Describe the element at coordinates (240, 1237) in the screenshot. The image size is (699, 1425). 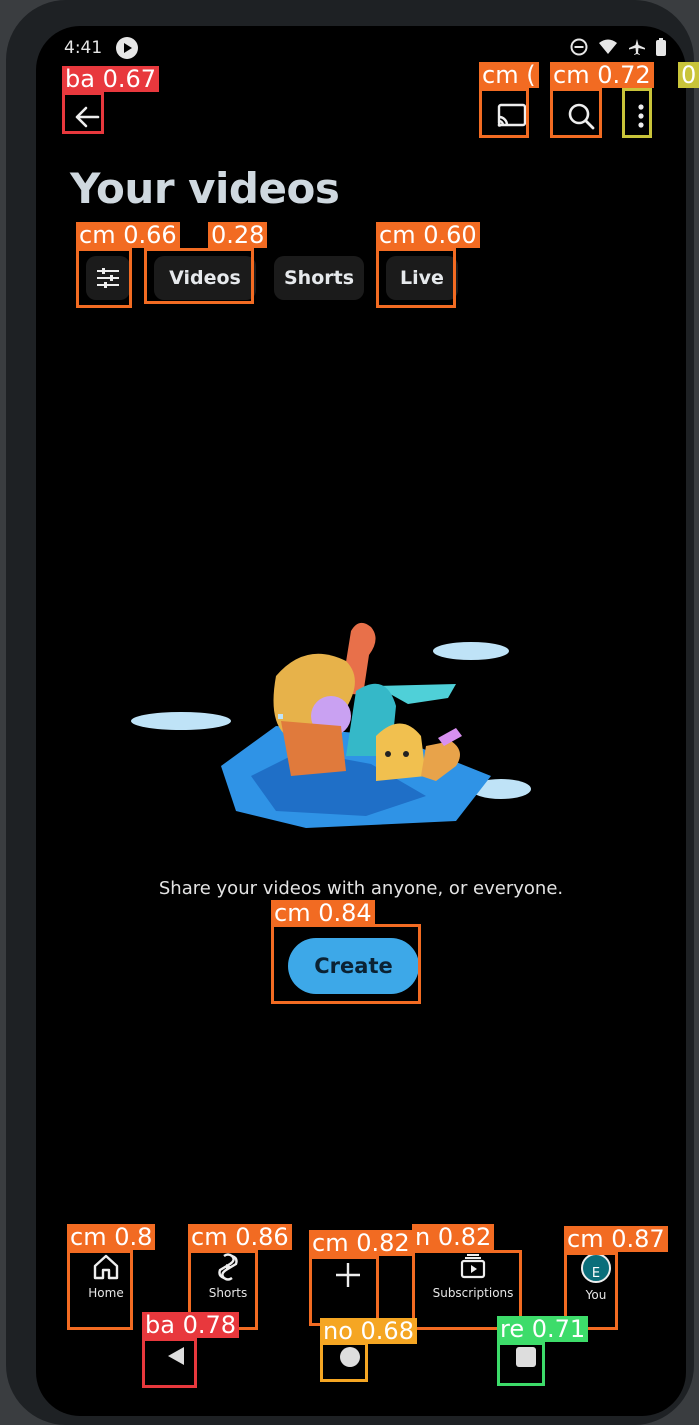
I see `annotation-label: cm 0.86` at that location.